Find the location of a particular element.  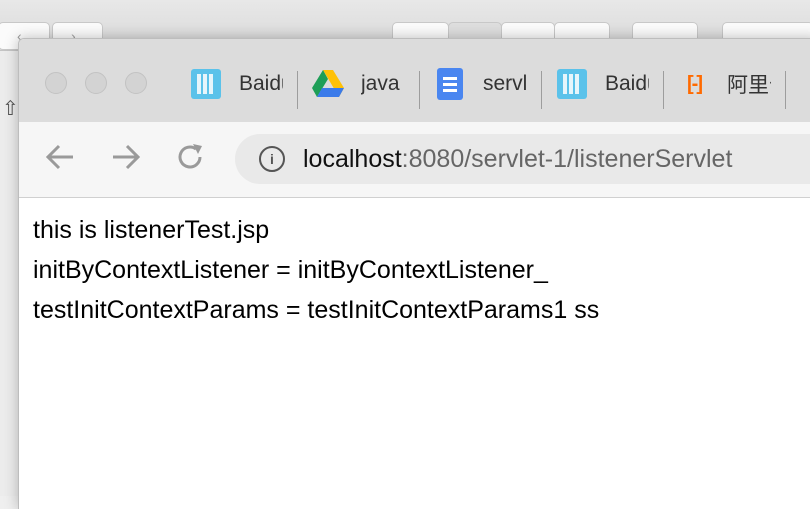

url-path: :8080/servlet-1/listenerServlet is located at coordinates (567, 158).